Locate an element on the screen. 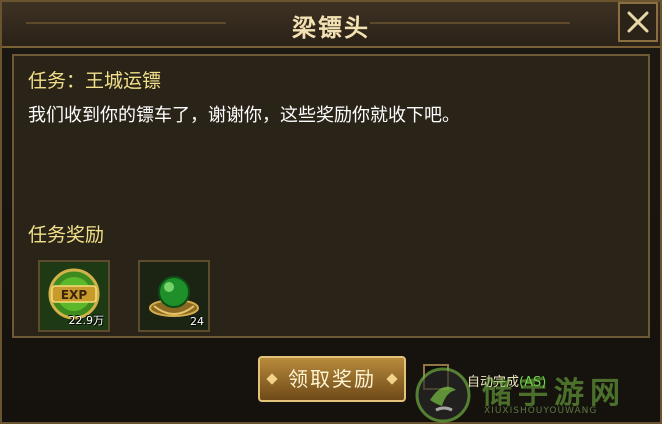 This screenshot has width=662, height=424. watermark-logo-icon is located at coordinates (443, 395).